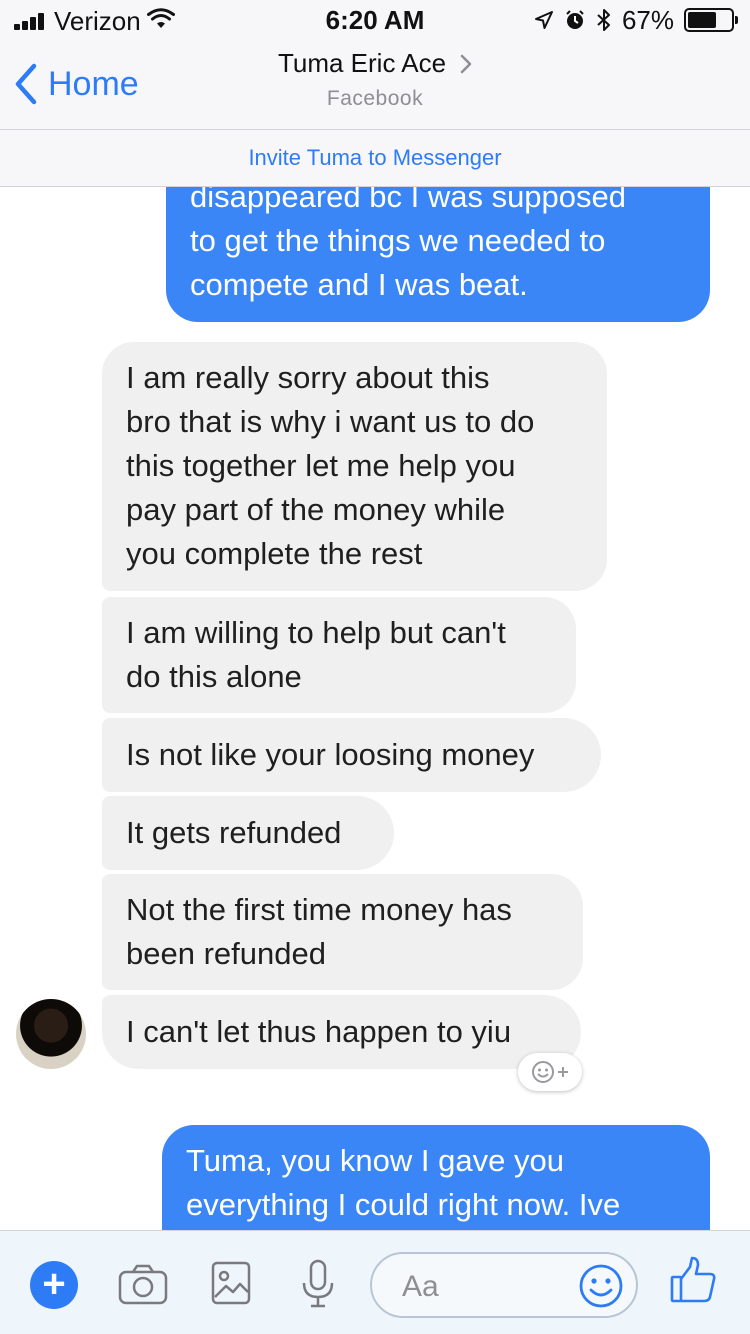  What do you see at coordinates (466, 63) in the screenshot?
I see `chevron-right-icon` at bounding box center [466, 63].